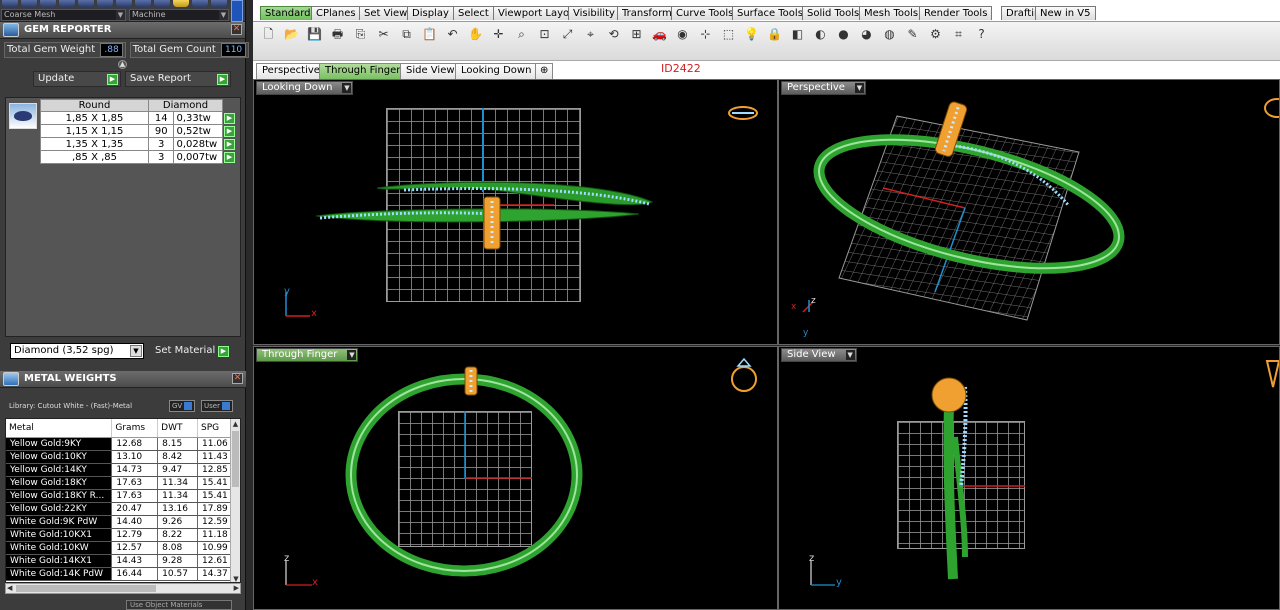 This screenshot has width=1280, height=610. I want to click on metal-row: White Gold:9K PdW 14.40 9.26 12.59, so click(119, 522).